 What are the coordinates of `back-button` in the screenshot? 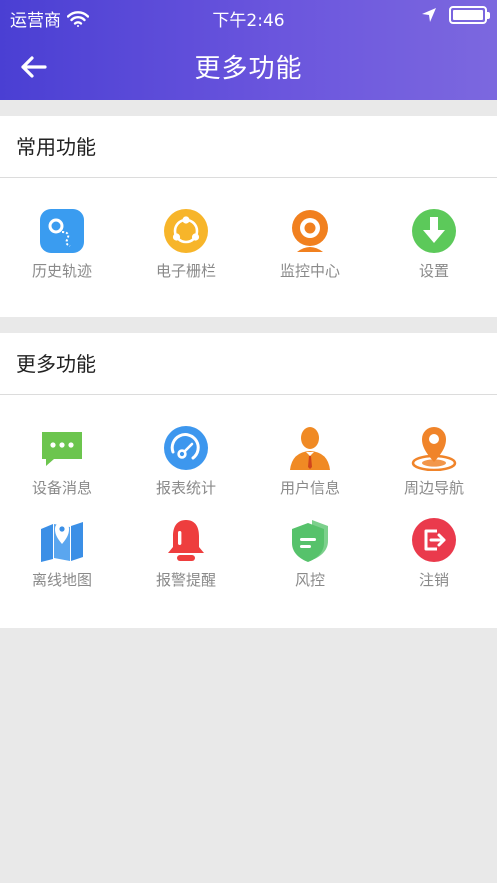 It's located at (38, 67).